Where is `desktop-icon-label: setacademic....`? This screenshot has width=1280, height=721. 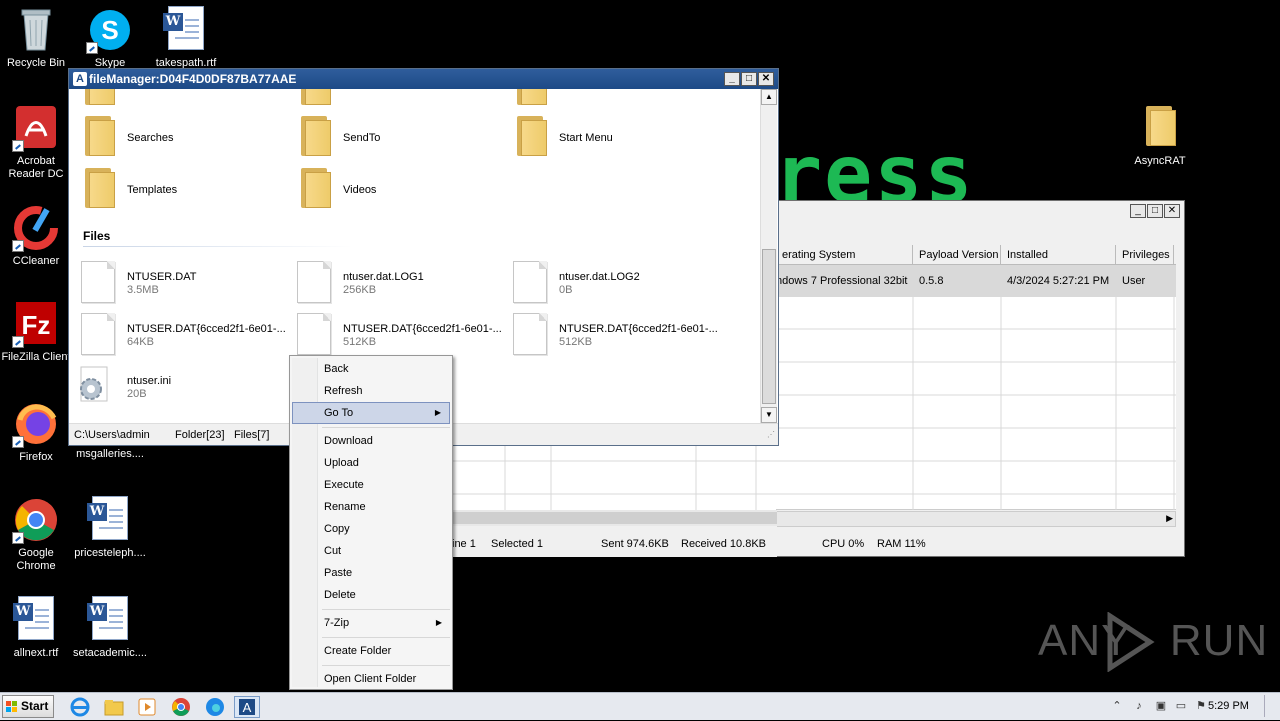 desktop-icon-label: setacademic.... is located at coordinates (110, 653).